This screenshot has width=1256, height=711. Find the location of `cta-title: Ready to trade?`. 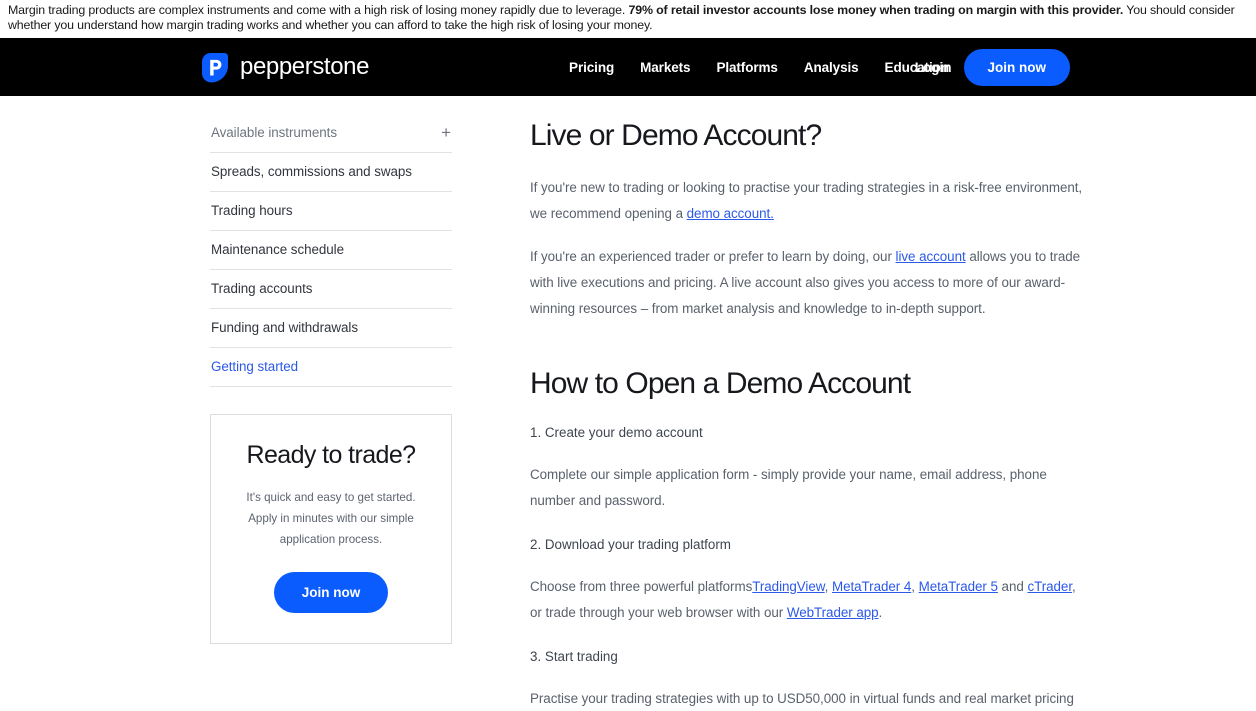

cta-title: Ready to trade? is located at coordinates (331, 455).